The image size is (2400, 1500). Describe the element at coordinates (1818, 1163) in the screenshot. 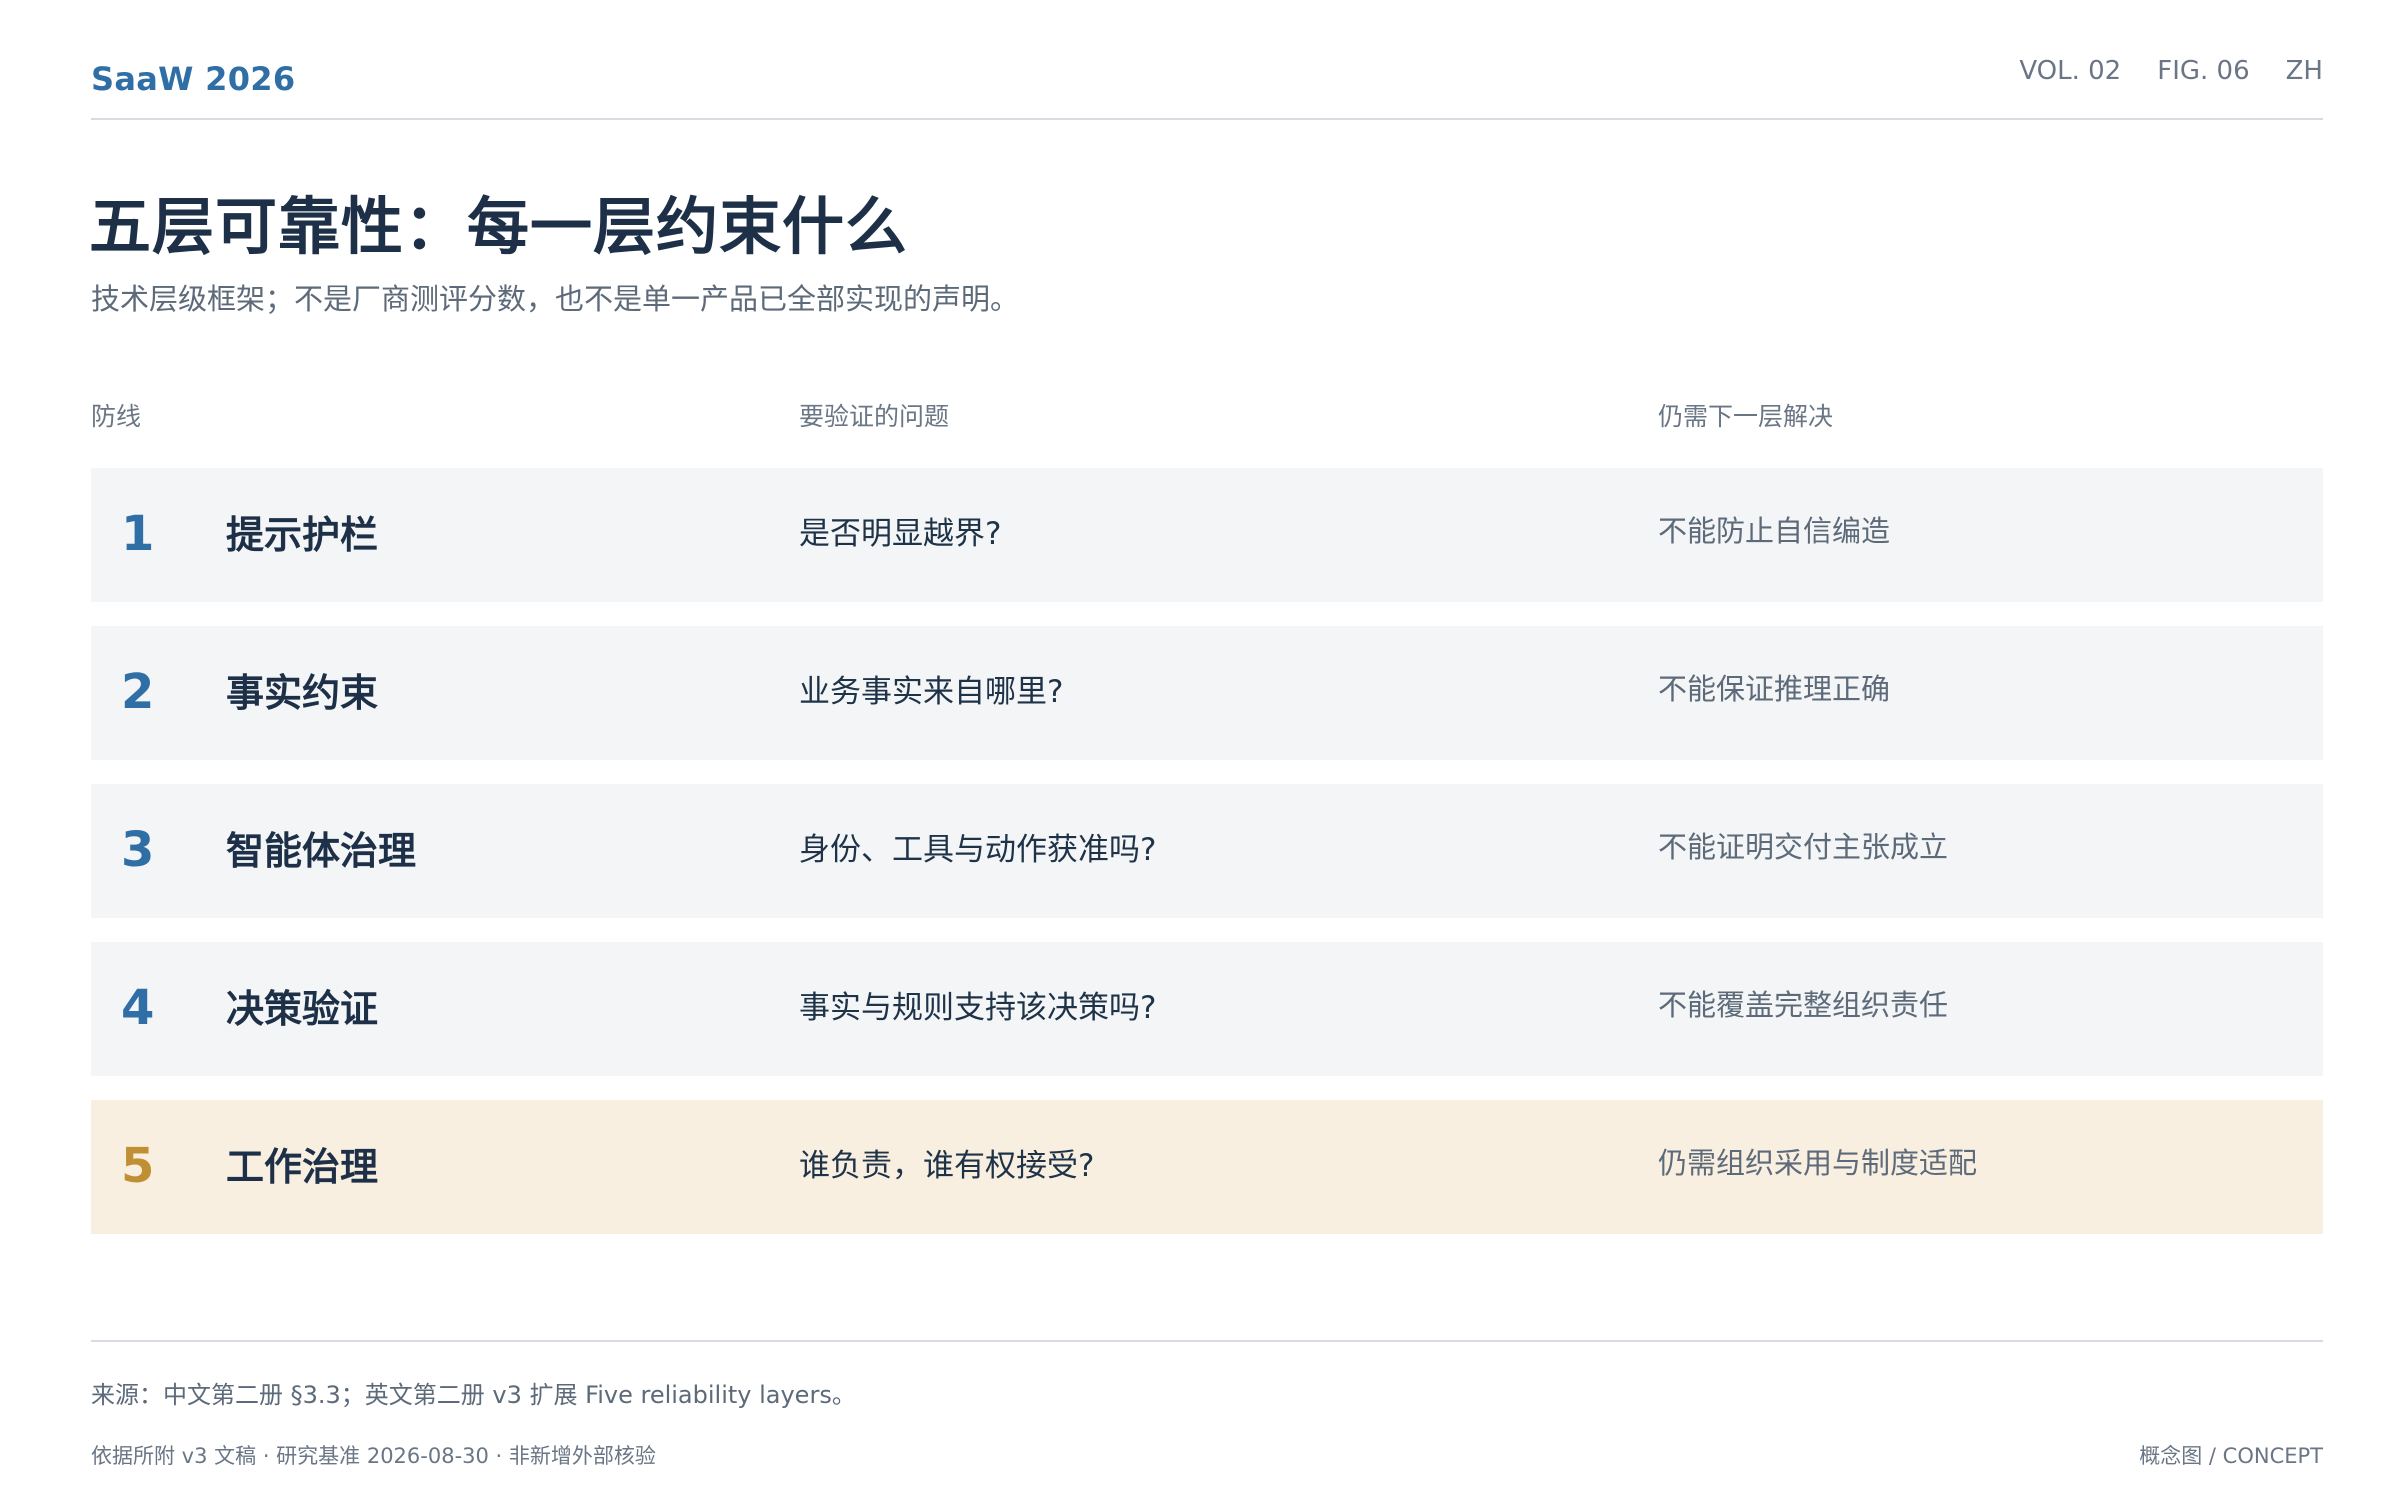

I see `layer-remaining: 仍需组织采用与制度适配` at that location.